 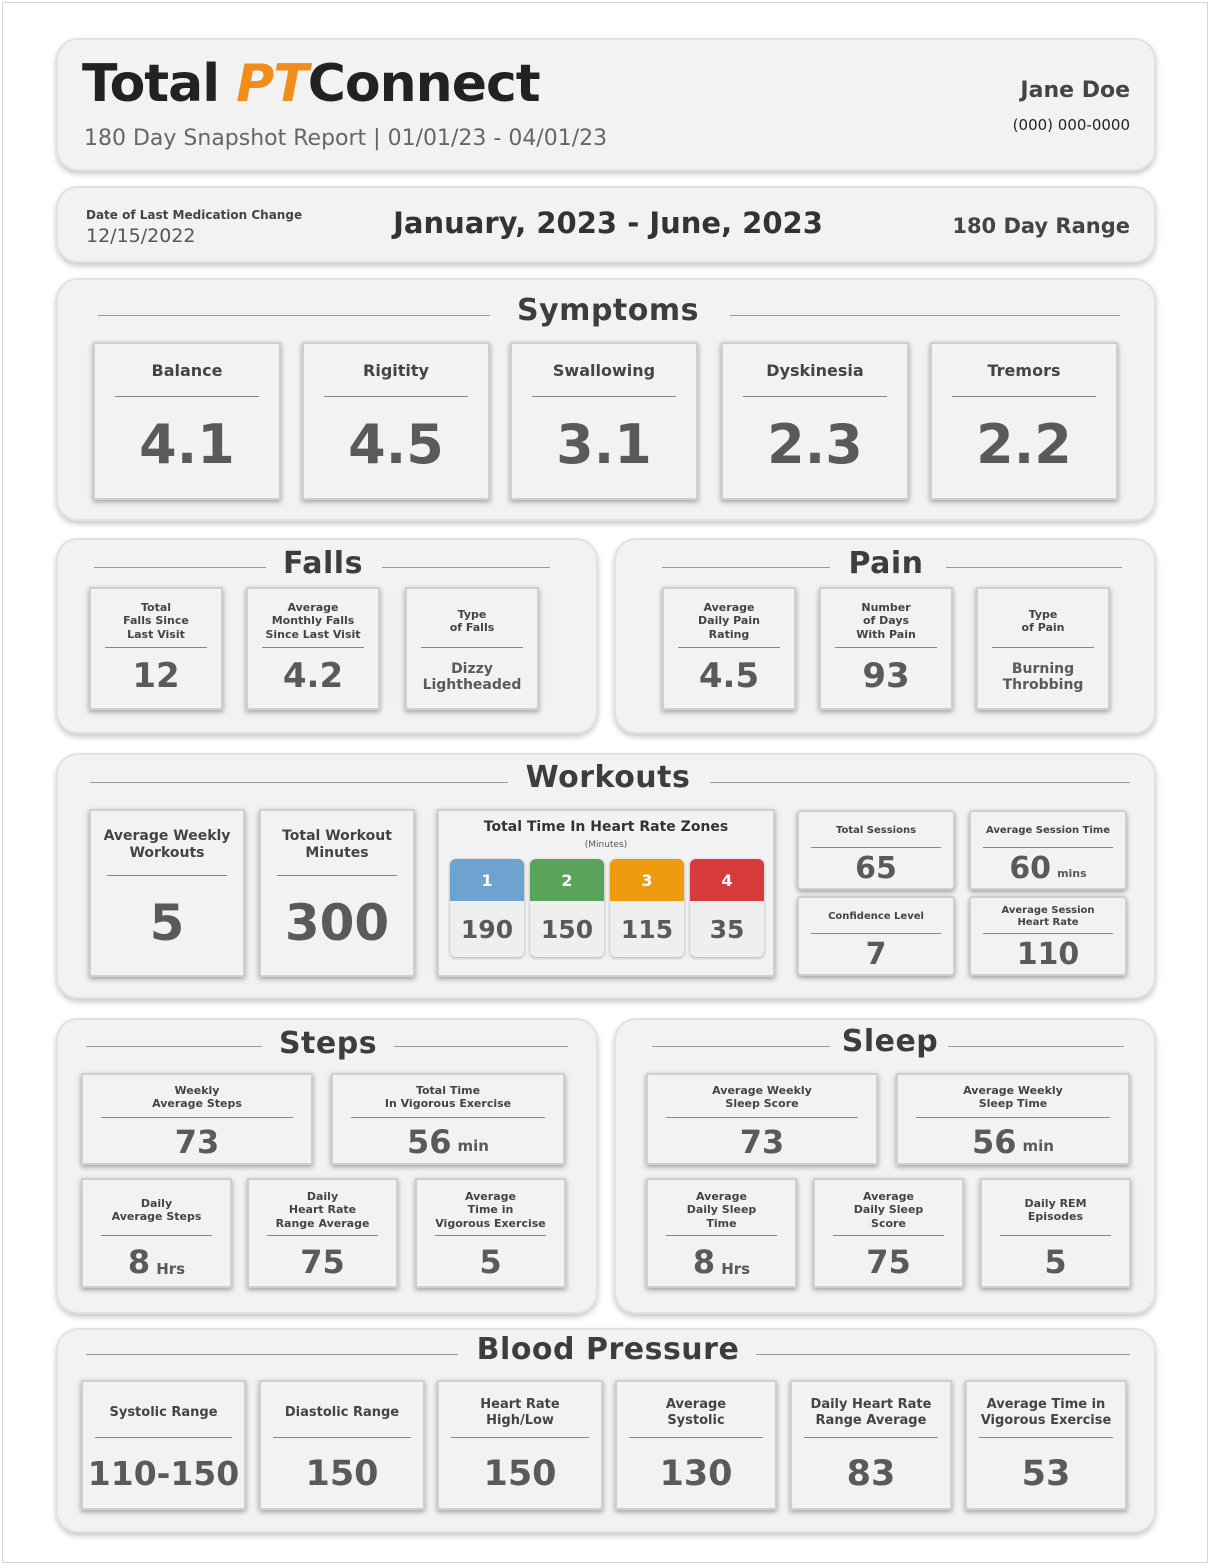 What do you see at coordinates (606, 827) in the screenshot?
I see `zones-title: Total Time In Heart Rate Zones` at bounding box center [606, 827].